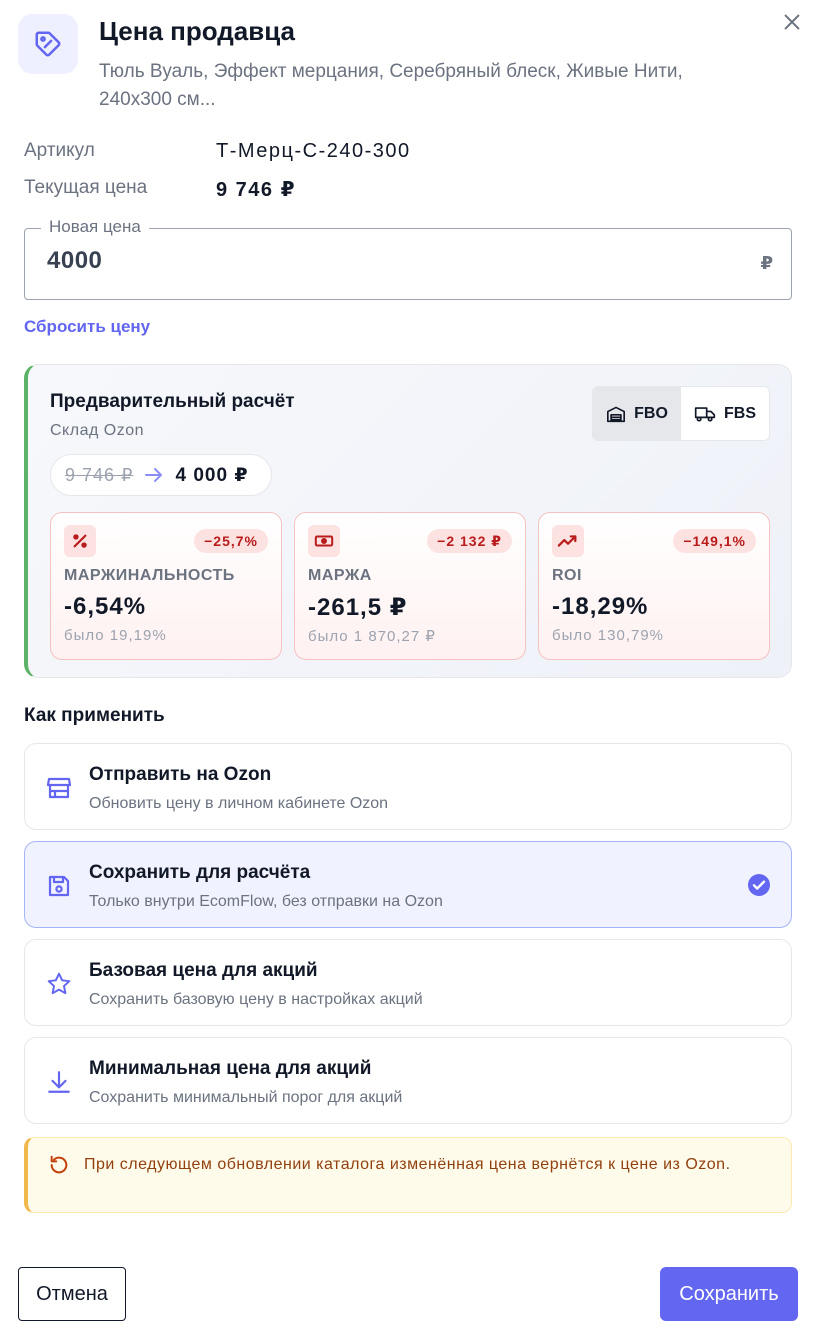 The height and width of the screenshot is (1338, 819). What do you see at coordinates (59, 1164) in the screenshot?
I see `refresh-icon` at bounding box center [59, 1164].